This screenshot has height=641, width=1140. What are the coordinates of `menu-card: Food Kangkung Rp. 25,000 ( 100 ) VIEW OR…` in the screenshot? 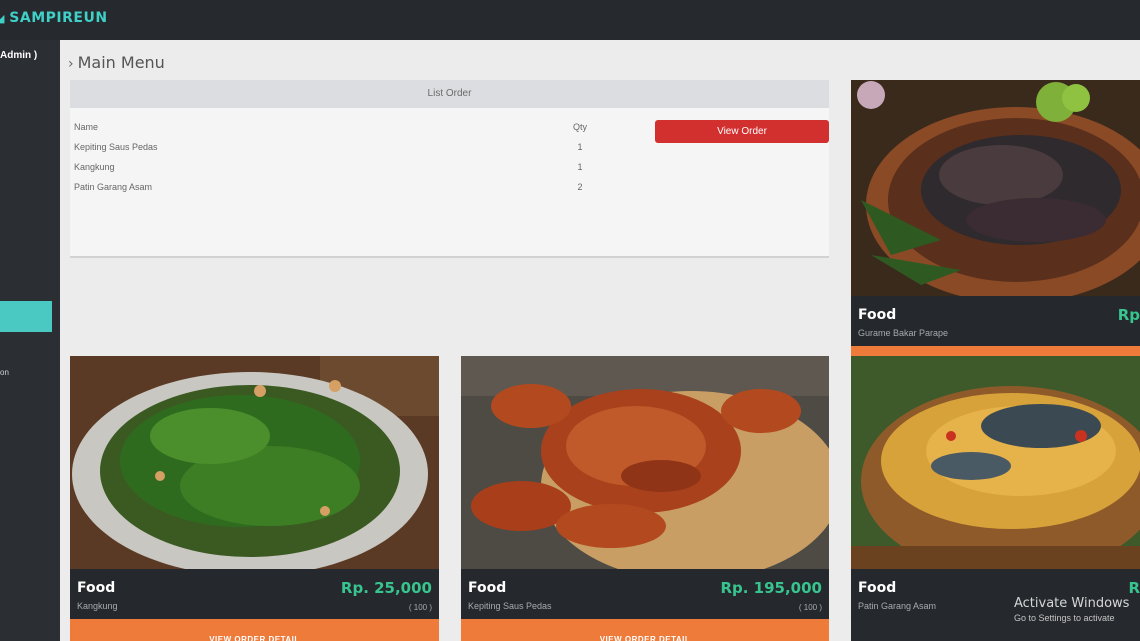 It's located at (254, 498).